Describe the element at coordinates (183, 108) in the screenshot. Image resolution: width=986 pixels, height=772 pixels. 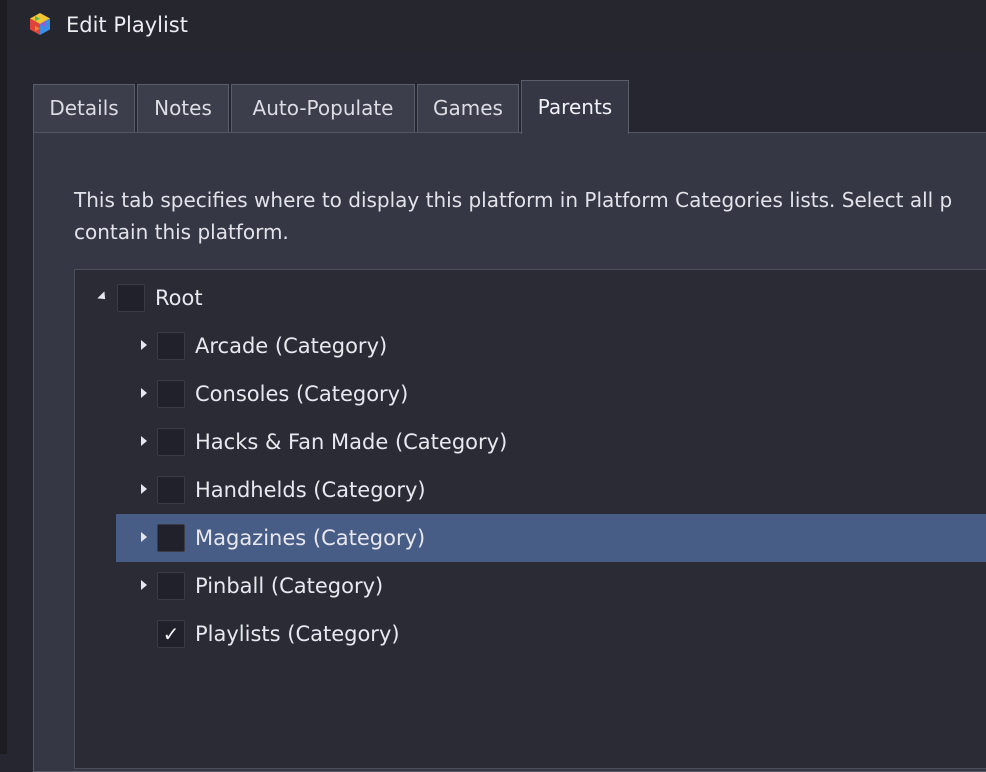
I see `tab-notes: Notes` at that location.